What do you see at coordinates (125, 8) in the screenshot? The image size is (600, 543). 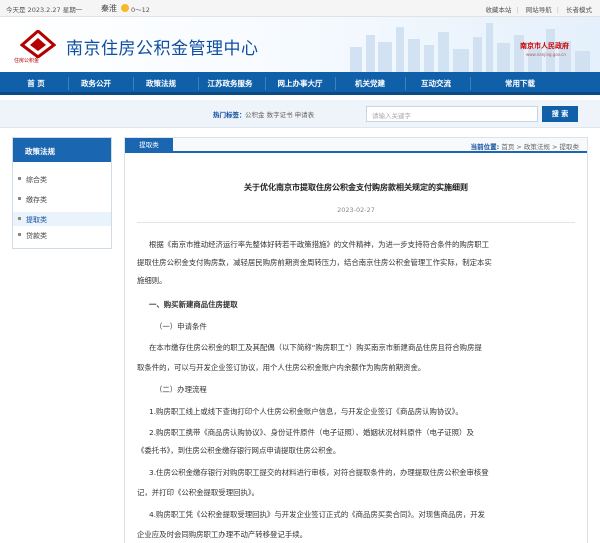 I see `sun-icon` at bounding box center [125, 8].